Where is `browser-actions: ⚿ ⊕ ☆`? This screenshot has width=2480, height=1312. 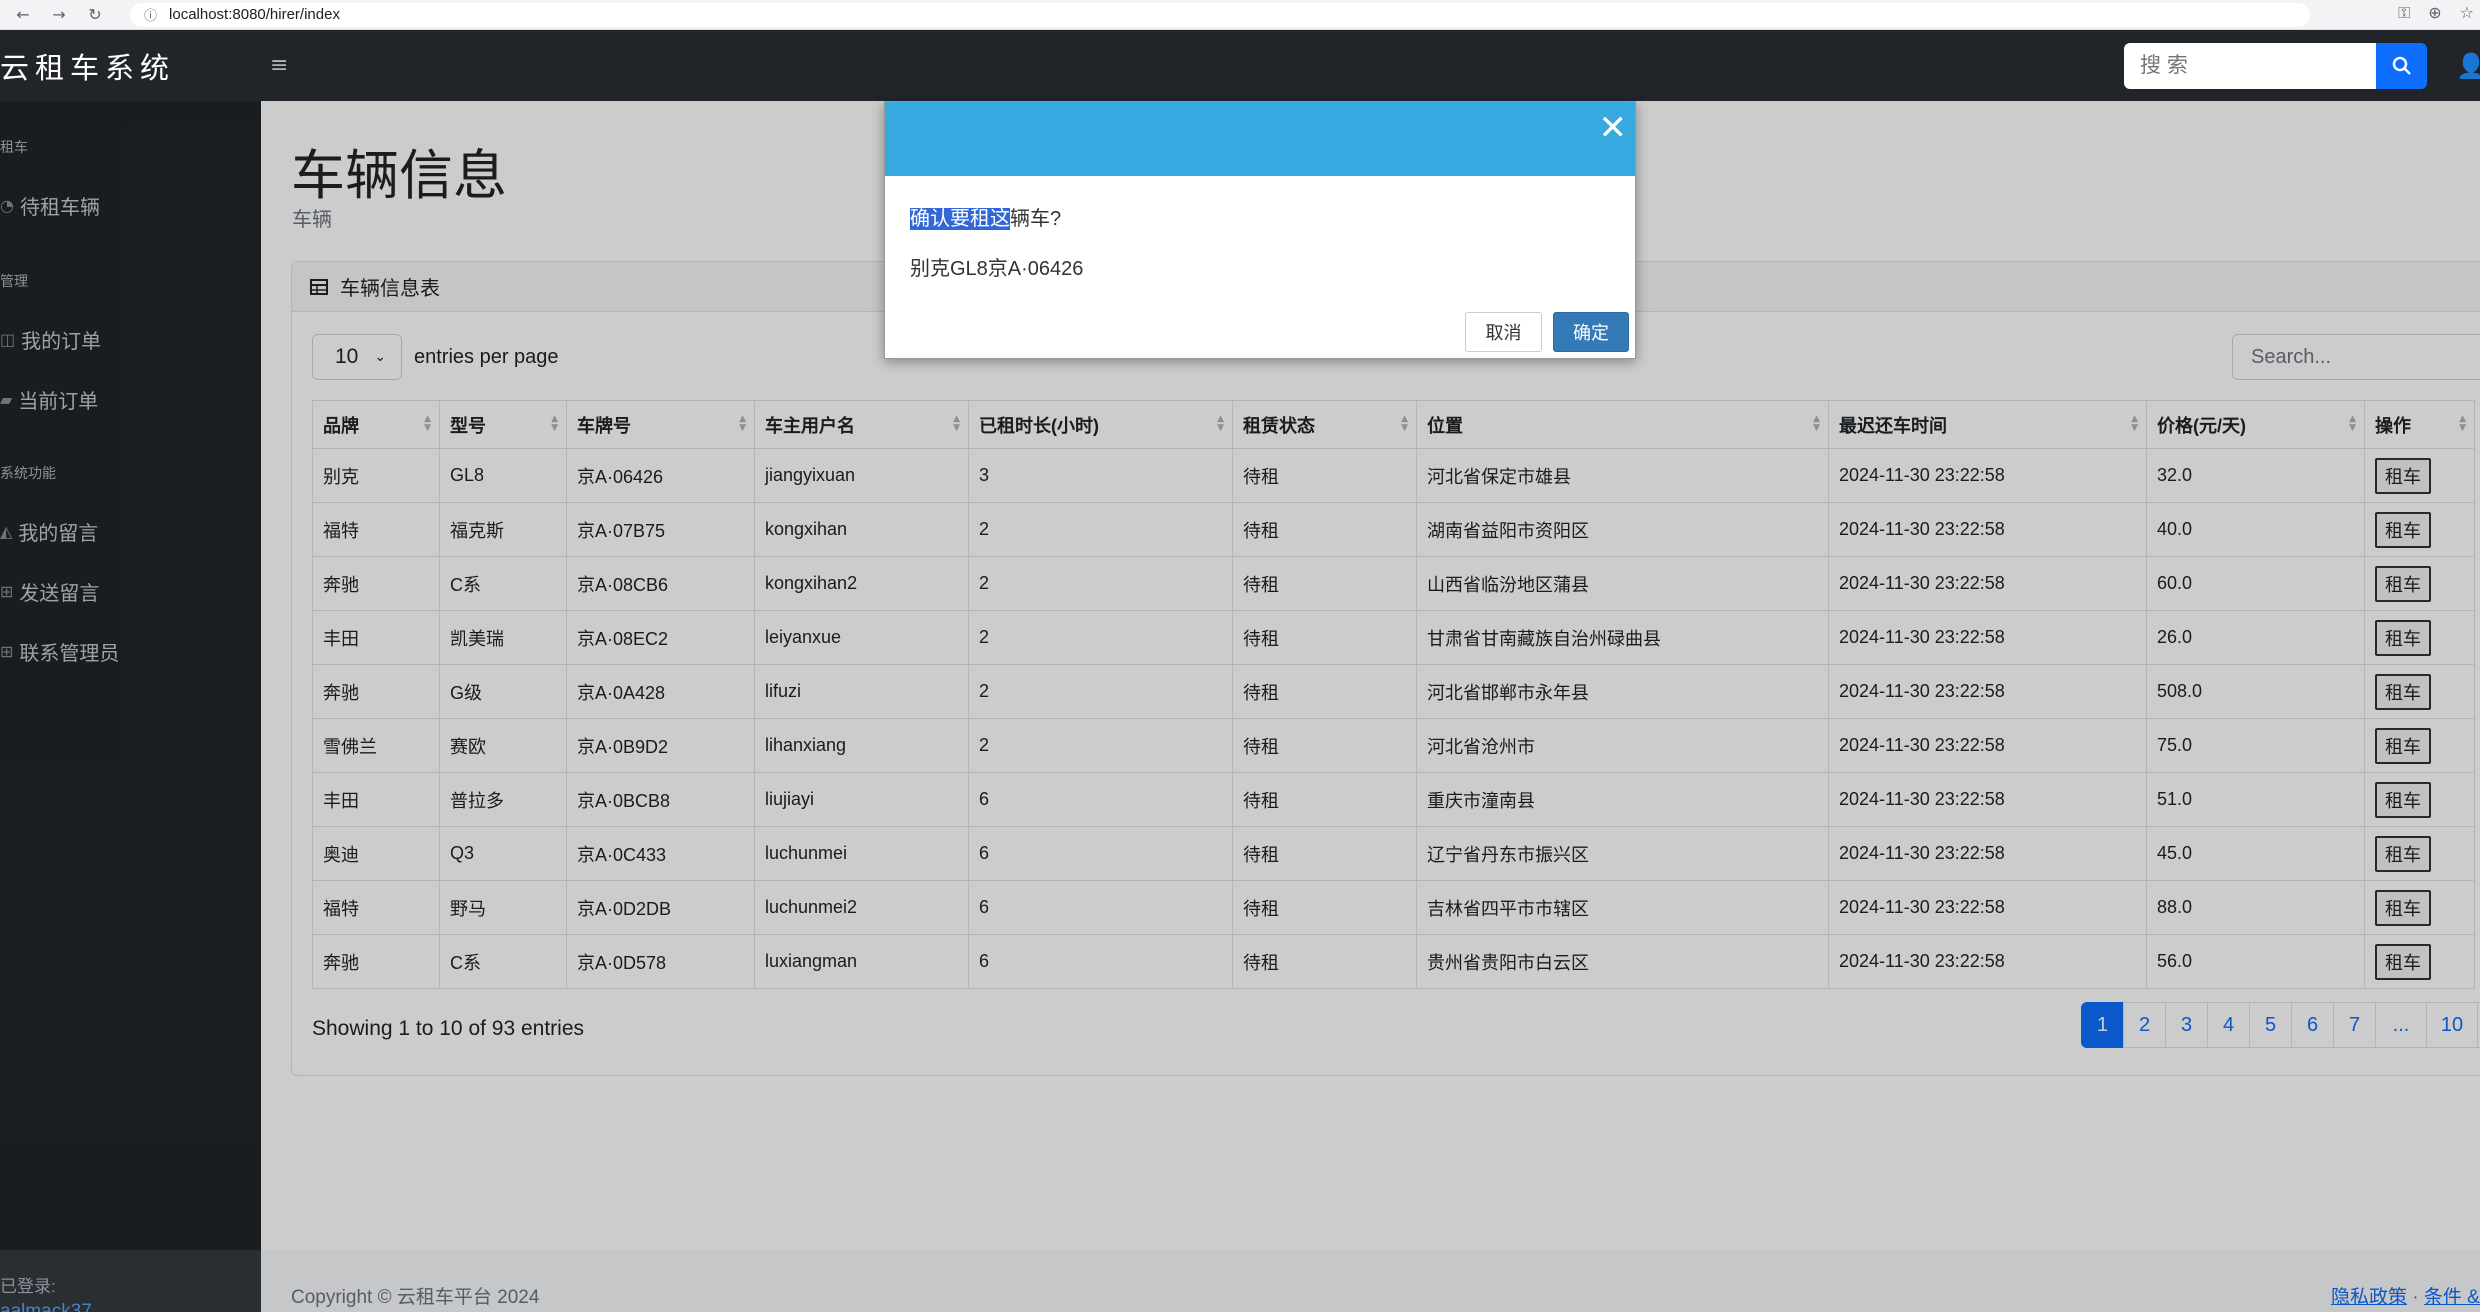
browser-actions: ⚿ ⊕ ☆ is located at coordinates (2436, 13).